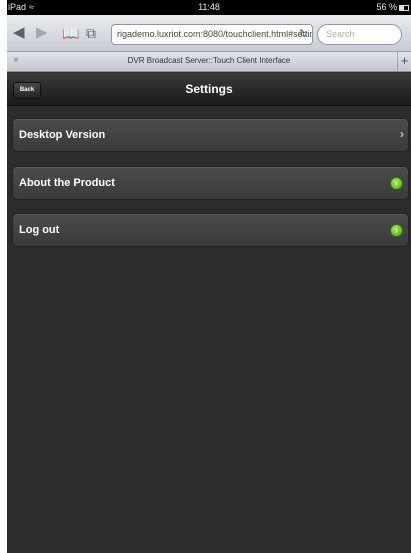  Describe the element at coordinates (210, 230) in the screenshot. I see `log-out-item: Log out ›` at that location.